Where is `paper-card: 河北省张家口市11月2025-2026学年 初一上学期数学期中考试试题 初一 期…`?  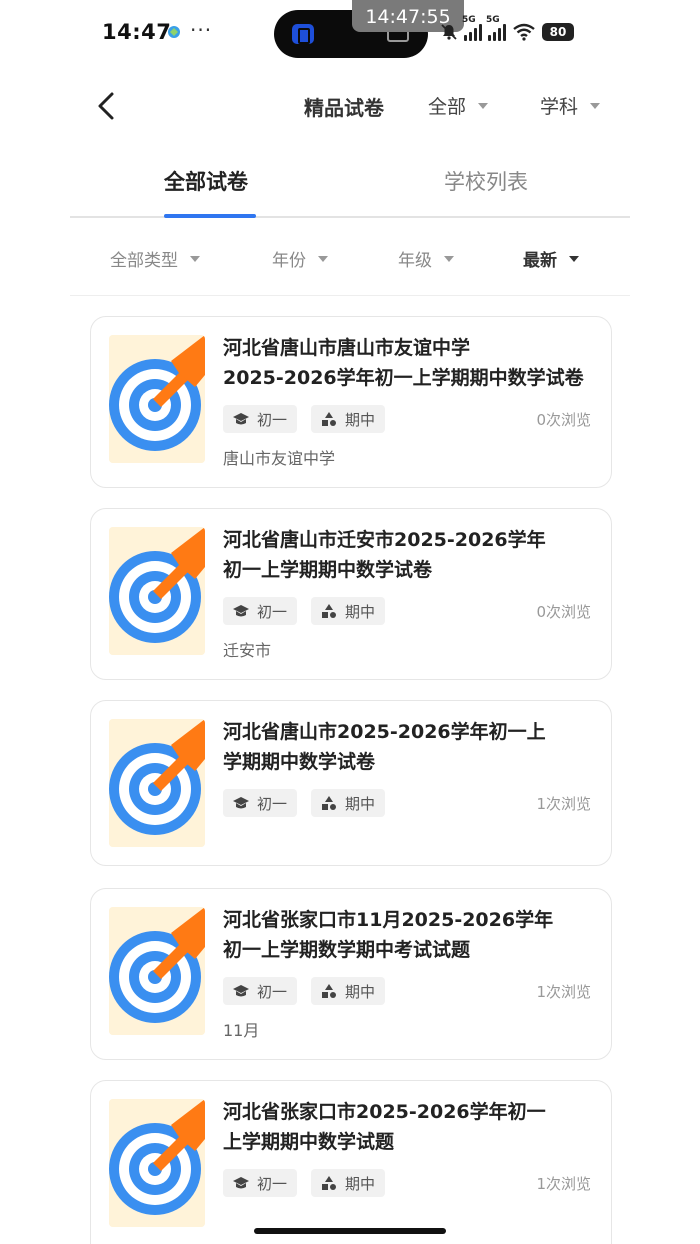 paper-card: 河北省张家口市11月2025-2026学年 初一上学期数学期中考试试题 初一 期… is located at coordinates (351, 974).